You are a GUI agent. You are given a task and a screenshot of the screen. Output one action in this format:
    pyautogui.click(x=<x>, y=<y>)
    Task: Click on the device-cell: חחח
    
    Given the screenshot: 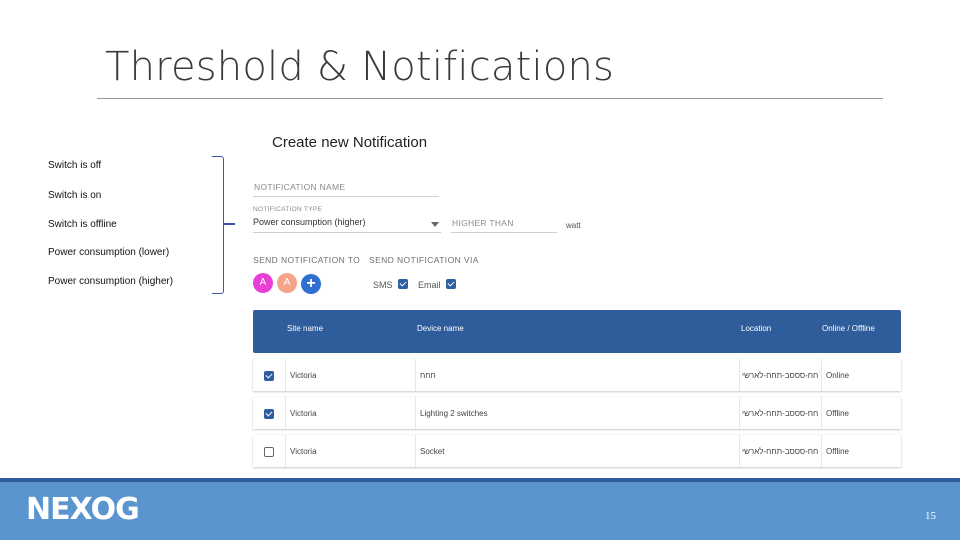 What is the action you would take?
    pyautogui.click(x=428, y=375)
    